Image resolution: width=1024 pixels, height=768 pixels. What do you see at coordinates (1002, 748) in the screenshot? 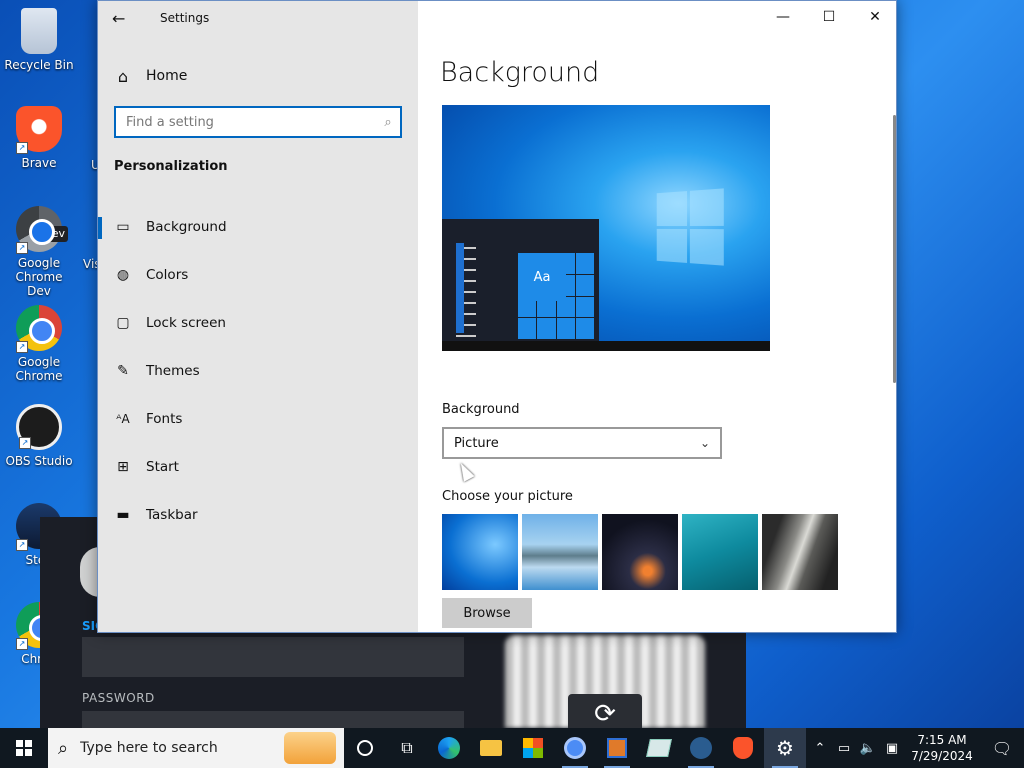
I see `action-center-icon: 🗨` at bounding box center [1002, 748].